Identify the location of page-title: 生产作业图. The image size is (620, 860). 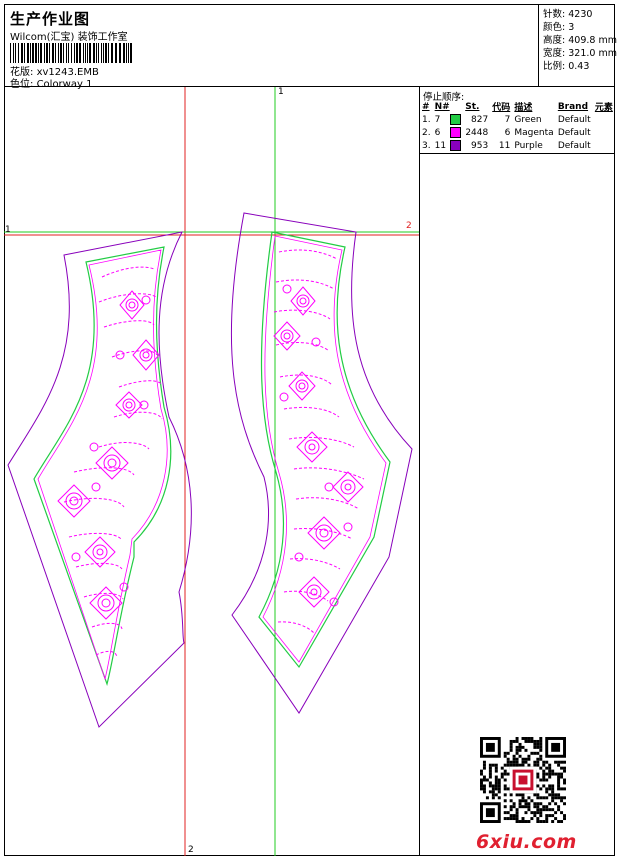
(50, 19).